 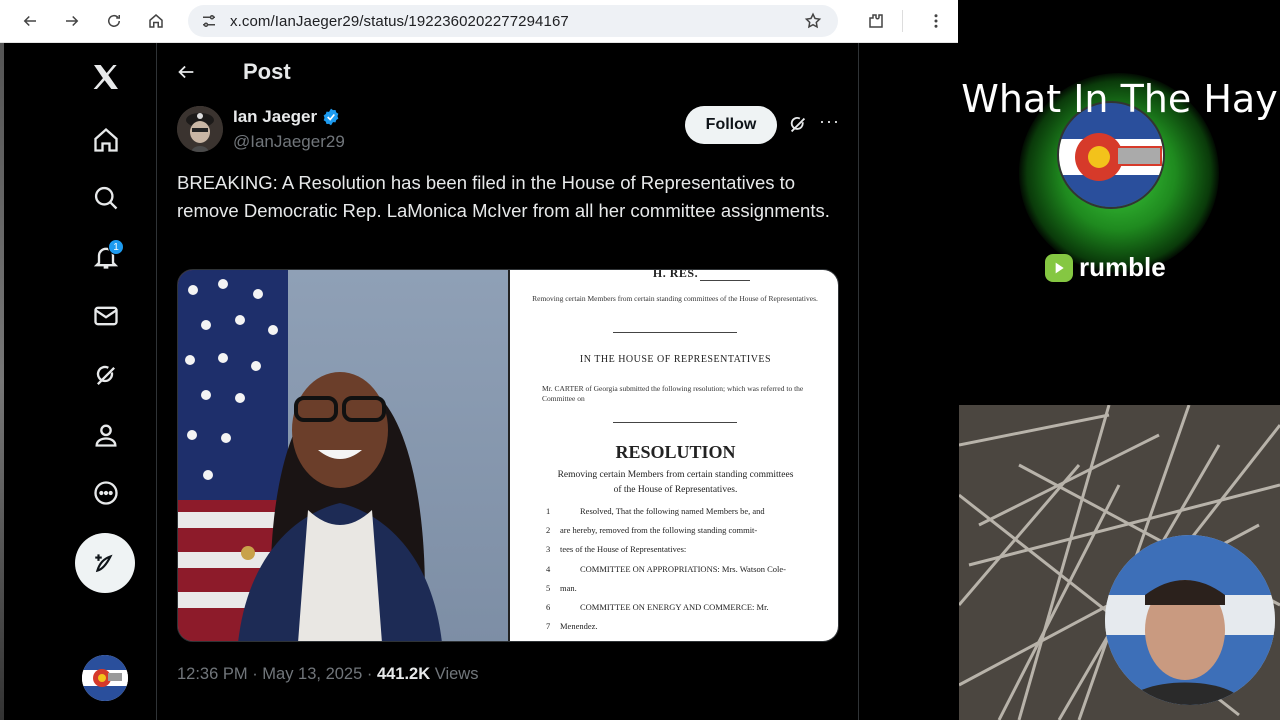 I want to click on messages-envelope-icon, so click(x=106, y=316).